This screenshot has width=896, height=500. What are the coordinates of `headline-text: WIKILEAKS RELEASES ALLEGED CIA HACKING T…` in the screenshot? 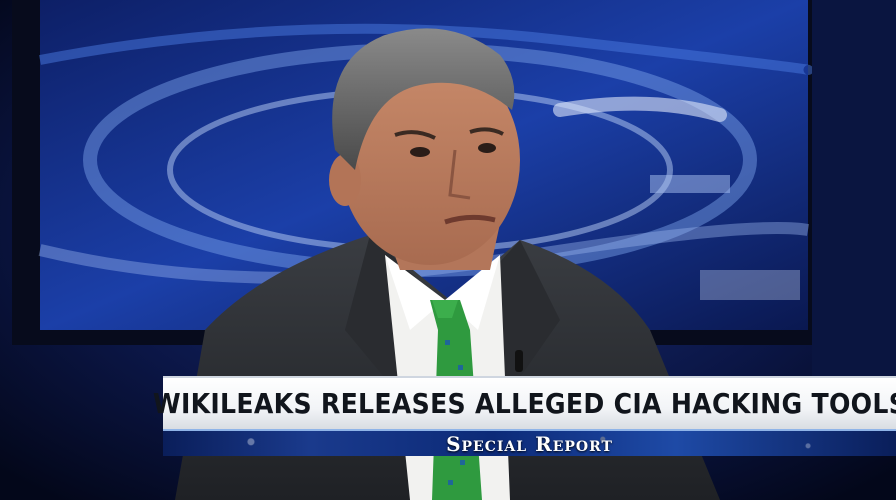 It's located at (524, 403).